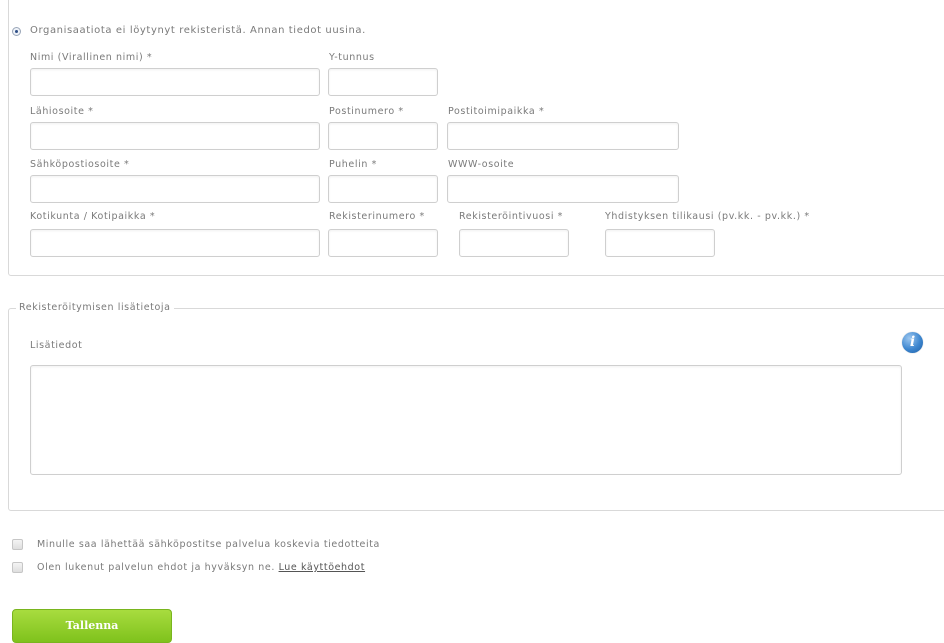  What do you see at coordinates (377, 216) in the screenshot?
I see `register-number-label: Rekisterinumero *` at bounding box center [377, 216].